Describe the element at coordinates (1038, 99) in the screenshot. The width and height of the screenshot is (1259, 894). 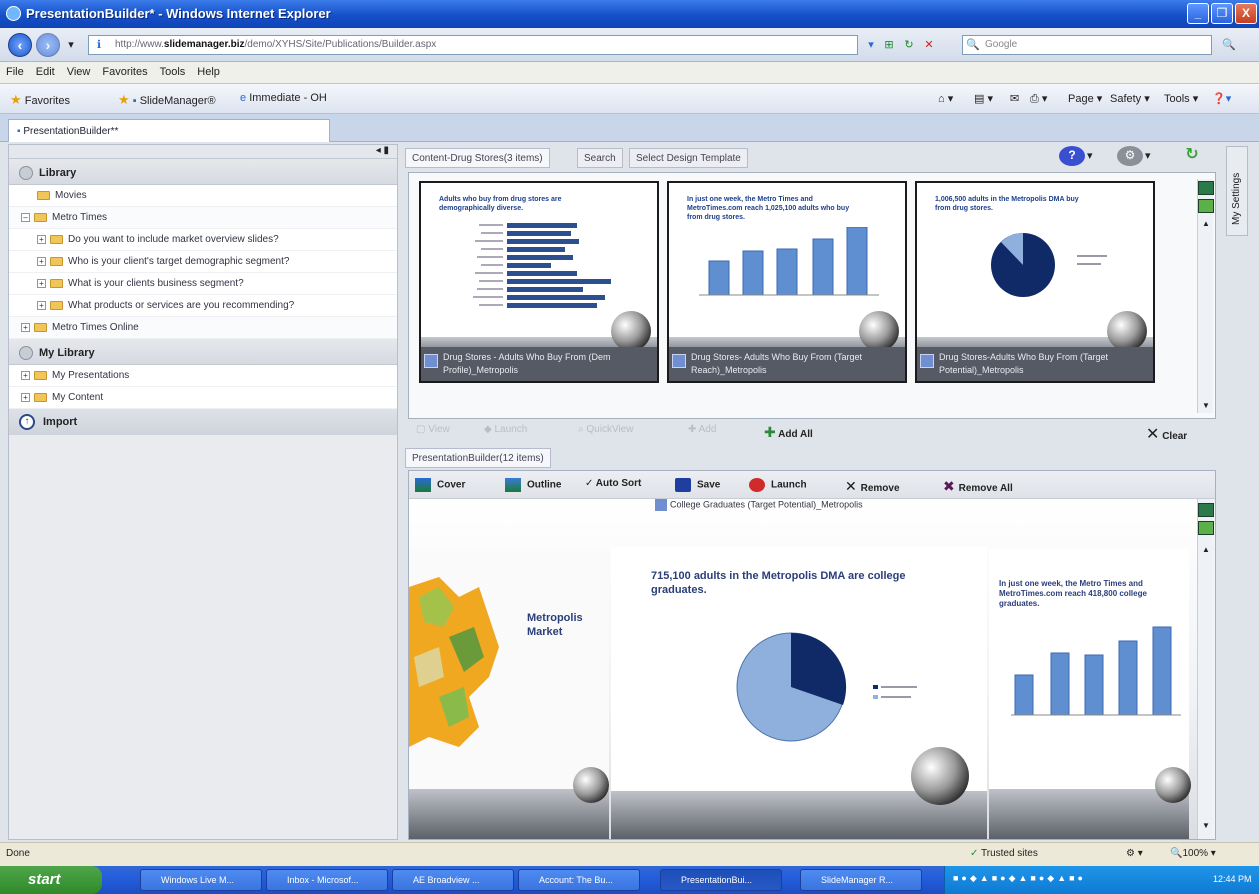
I see `print-icon: ⎙ ▾` at that location.